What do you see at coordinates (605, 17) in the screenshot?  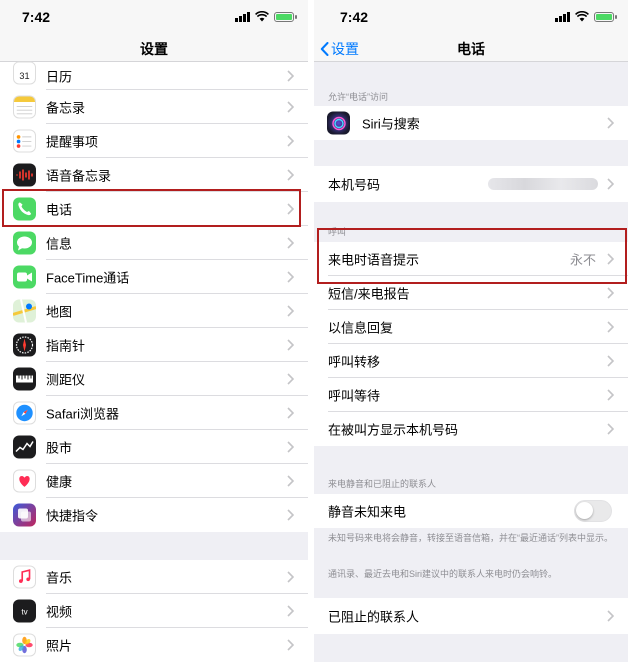 I see `battery-icon` at bounding box center [605, 17].